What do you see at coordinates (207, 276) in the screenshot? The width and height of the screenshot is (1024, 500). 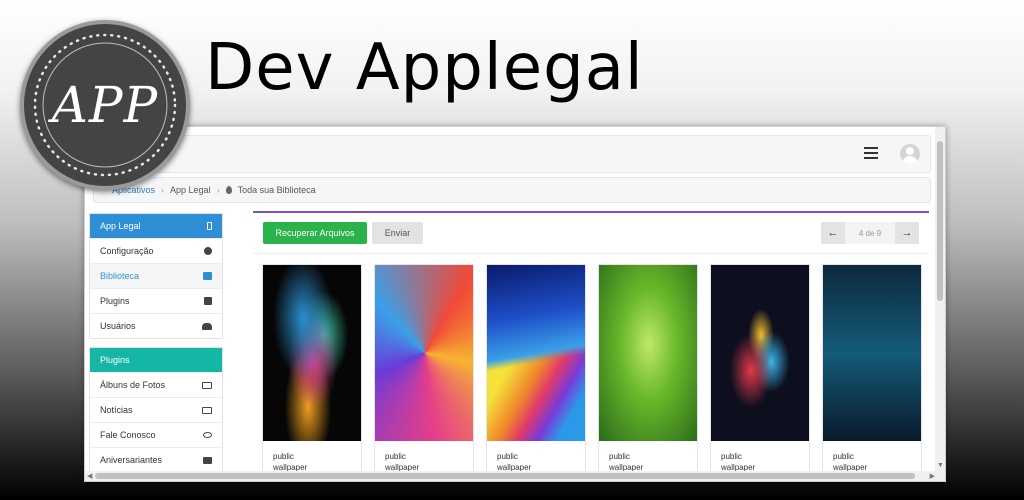 I see `book-icon` at bounding box center [207, 276].